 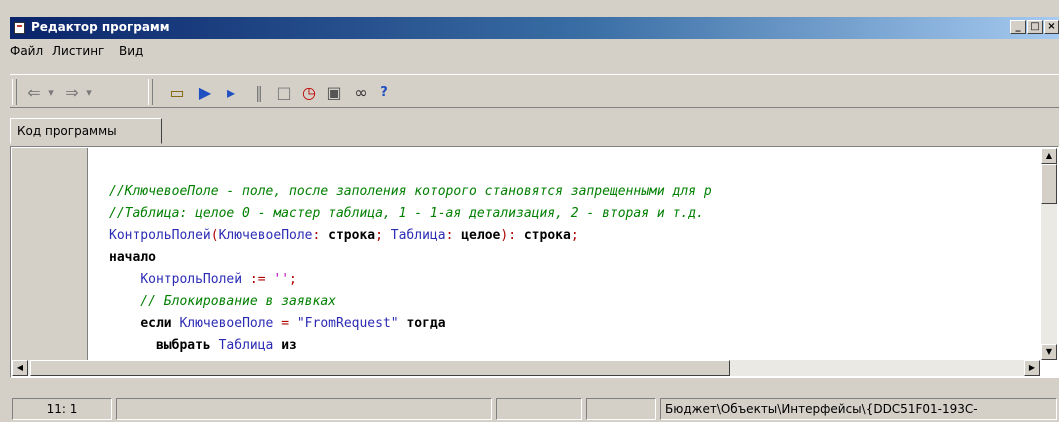 What do you see at coordinates (72, 93) in the screenshot?
I see `forward-arrow-icon: ⇒` at bounding box center [72, 93].